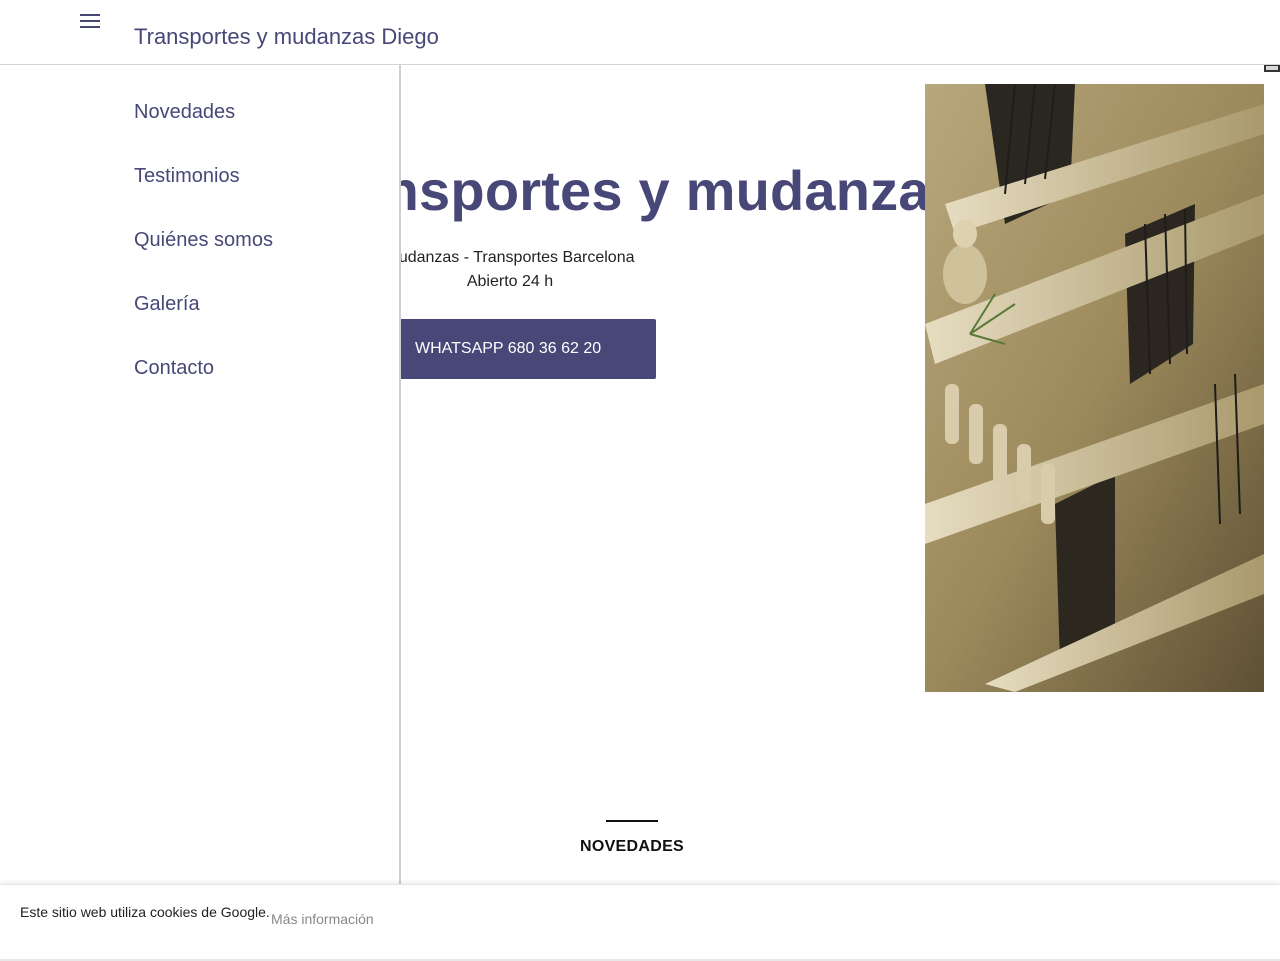 The height and width of the screenshot is (961, 1280). I want to click on more-info-link: Más información, so click(322, 919).